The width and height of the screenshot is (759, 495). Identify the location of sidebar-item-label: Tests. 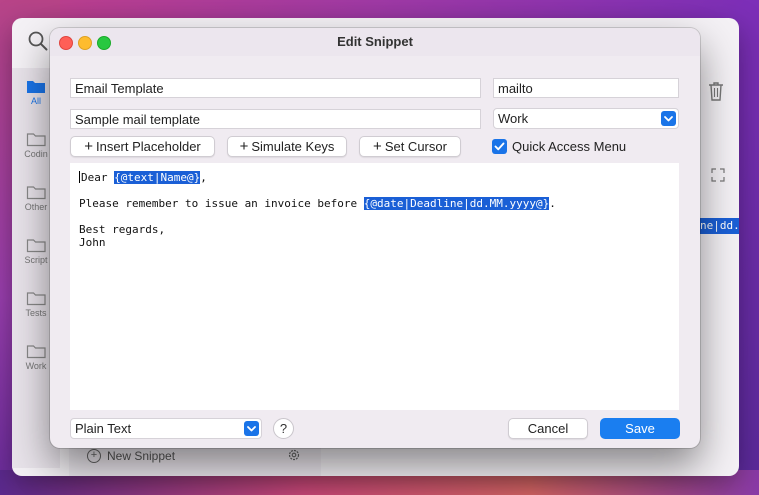
(36, 313).